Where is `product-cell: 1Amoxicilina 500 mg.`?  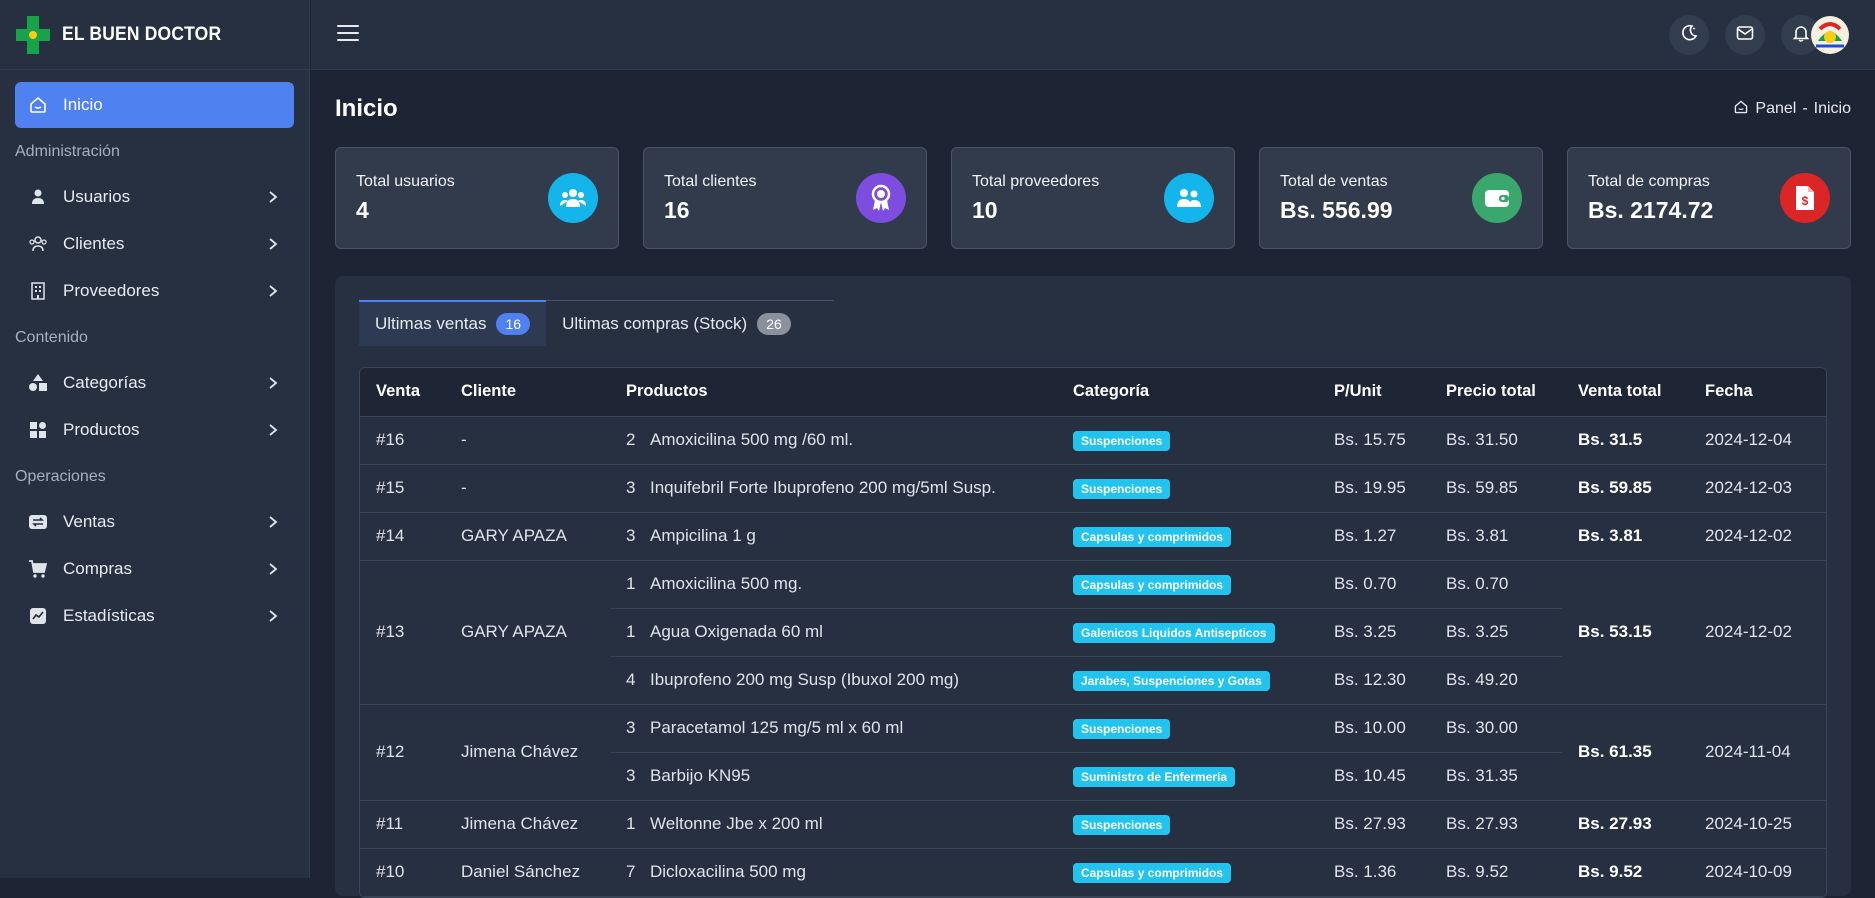
product-cell: 1Amoxicilina 500 mg. is located at coordinates (833, 584).